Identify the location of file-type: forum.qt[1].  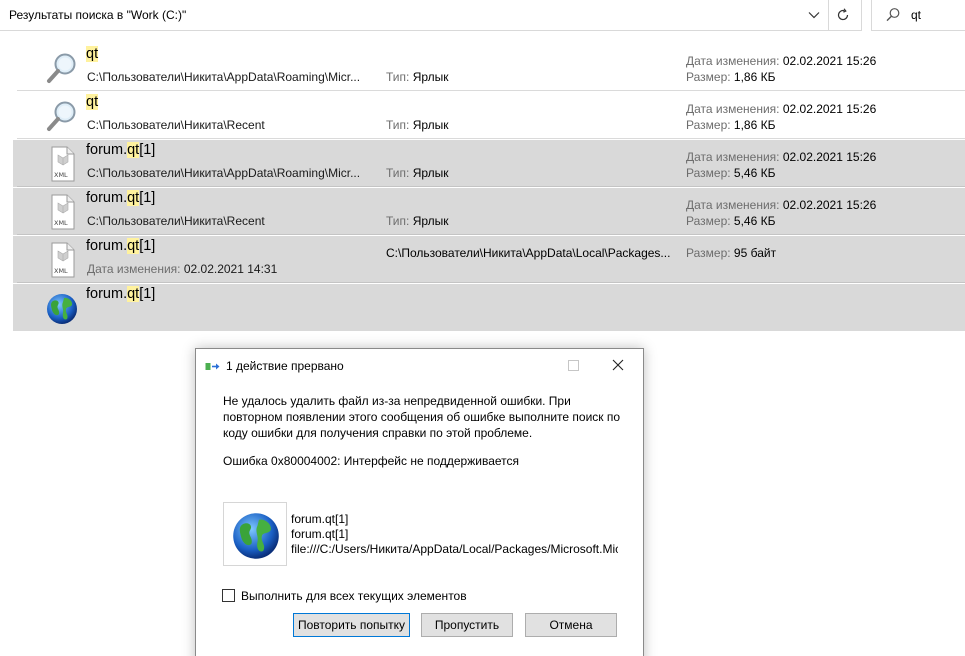
(320, 534).